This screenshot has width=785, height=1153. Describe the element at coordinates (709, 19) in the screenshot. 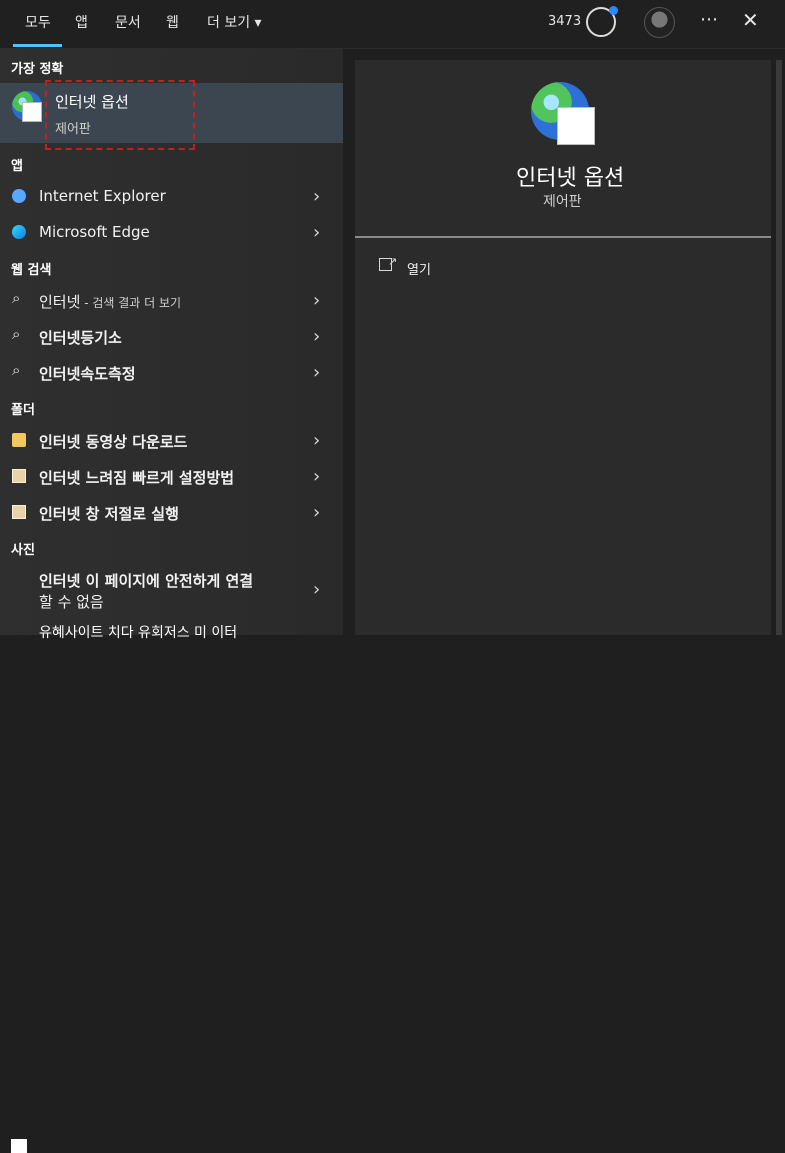

I see `more-options-icon: ⋯` at that location.